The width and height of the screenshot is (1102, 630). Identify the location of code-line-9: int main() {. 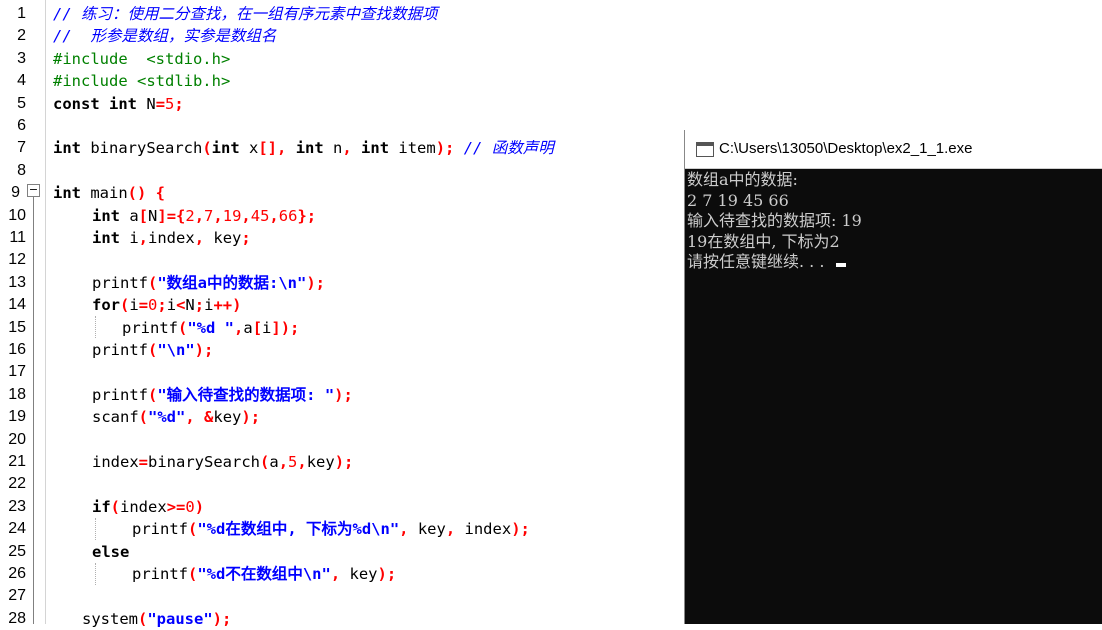
(109, 193).